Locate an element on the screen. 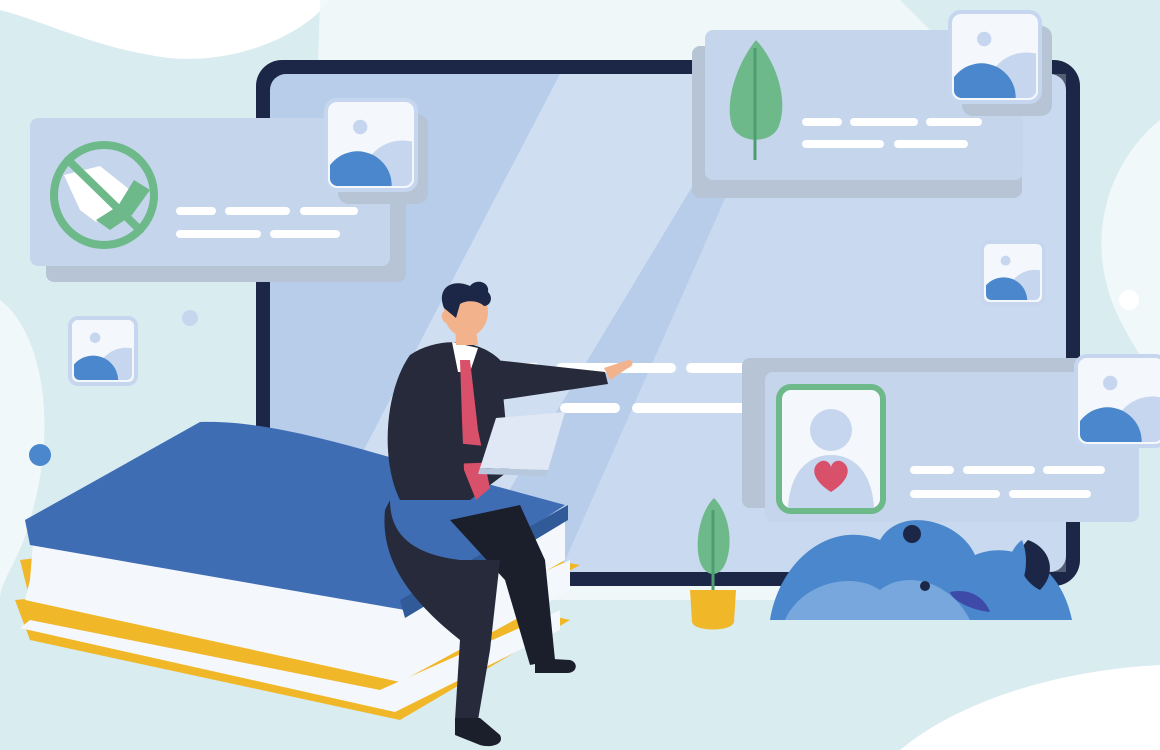  blob-bottom-right is located at coordinates (1030, 707).